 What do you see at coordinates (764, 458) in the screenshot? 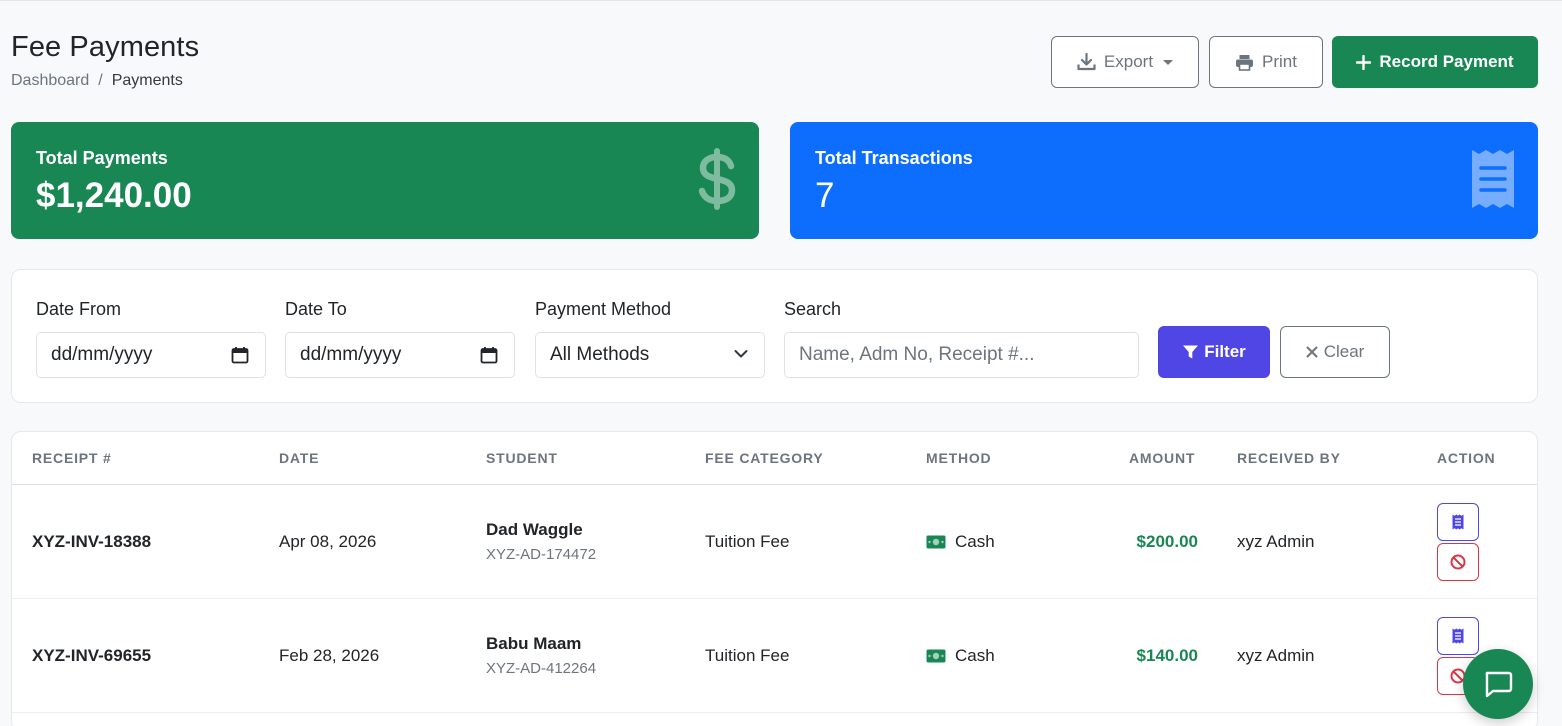
I see `column-header-fee-category: FEE CATEGORY` at bounding box center [764, 458].